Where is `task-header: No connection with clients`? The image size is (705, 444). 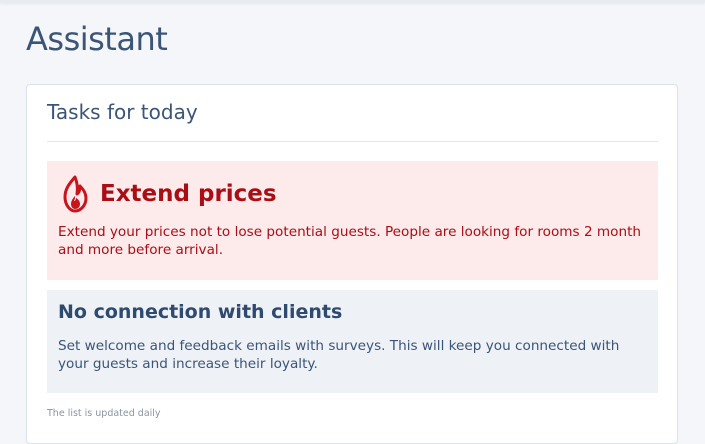
task-header: No connection with clients is located at coordinates (200, 312).